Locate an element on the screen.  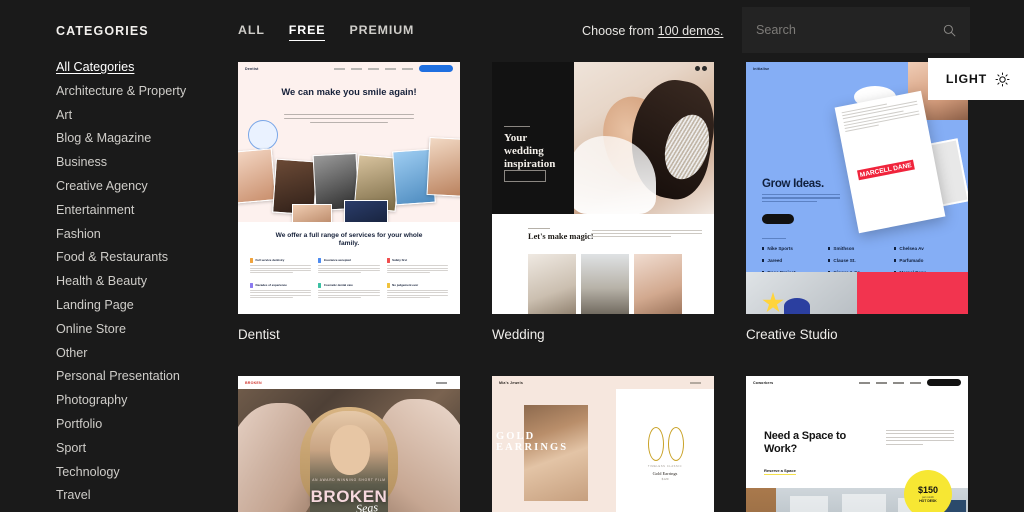
client-item: Jareed is located at coordinates (793, 260).